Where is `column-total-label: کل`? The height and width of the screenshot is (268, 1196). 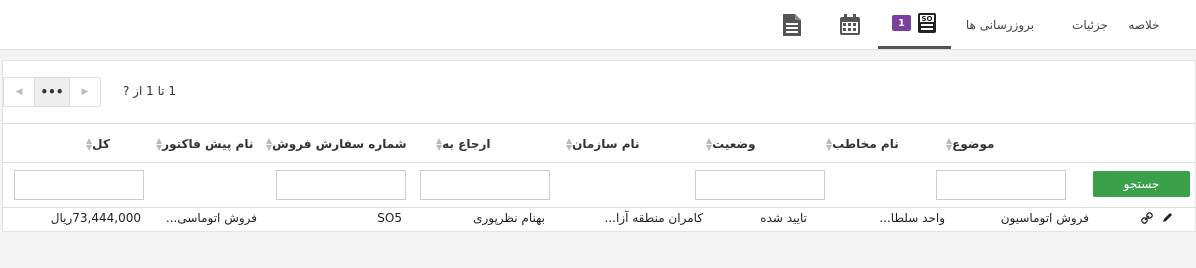
column-total-label: کل is located at coordinates (101, 144).